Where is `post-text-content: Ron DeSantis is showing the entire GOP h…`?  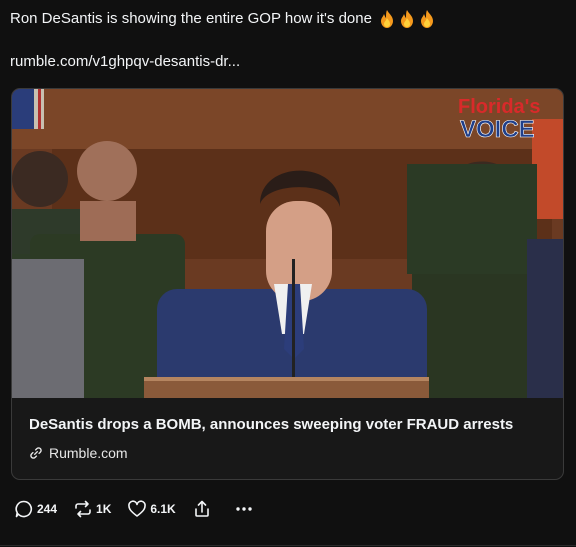 post-text-content: Ron DeSantis is showing the entire GOP h… is located at coordinates (191, 18).